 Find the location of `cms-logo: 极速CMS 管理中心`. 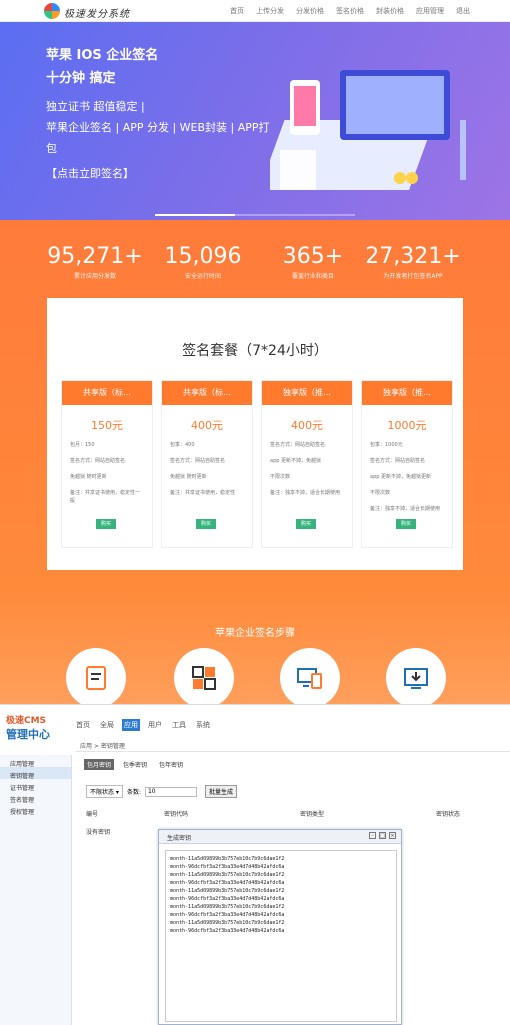

cms-logo: 极速CMS 管理中心 is located at coordinates (28, 727).